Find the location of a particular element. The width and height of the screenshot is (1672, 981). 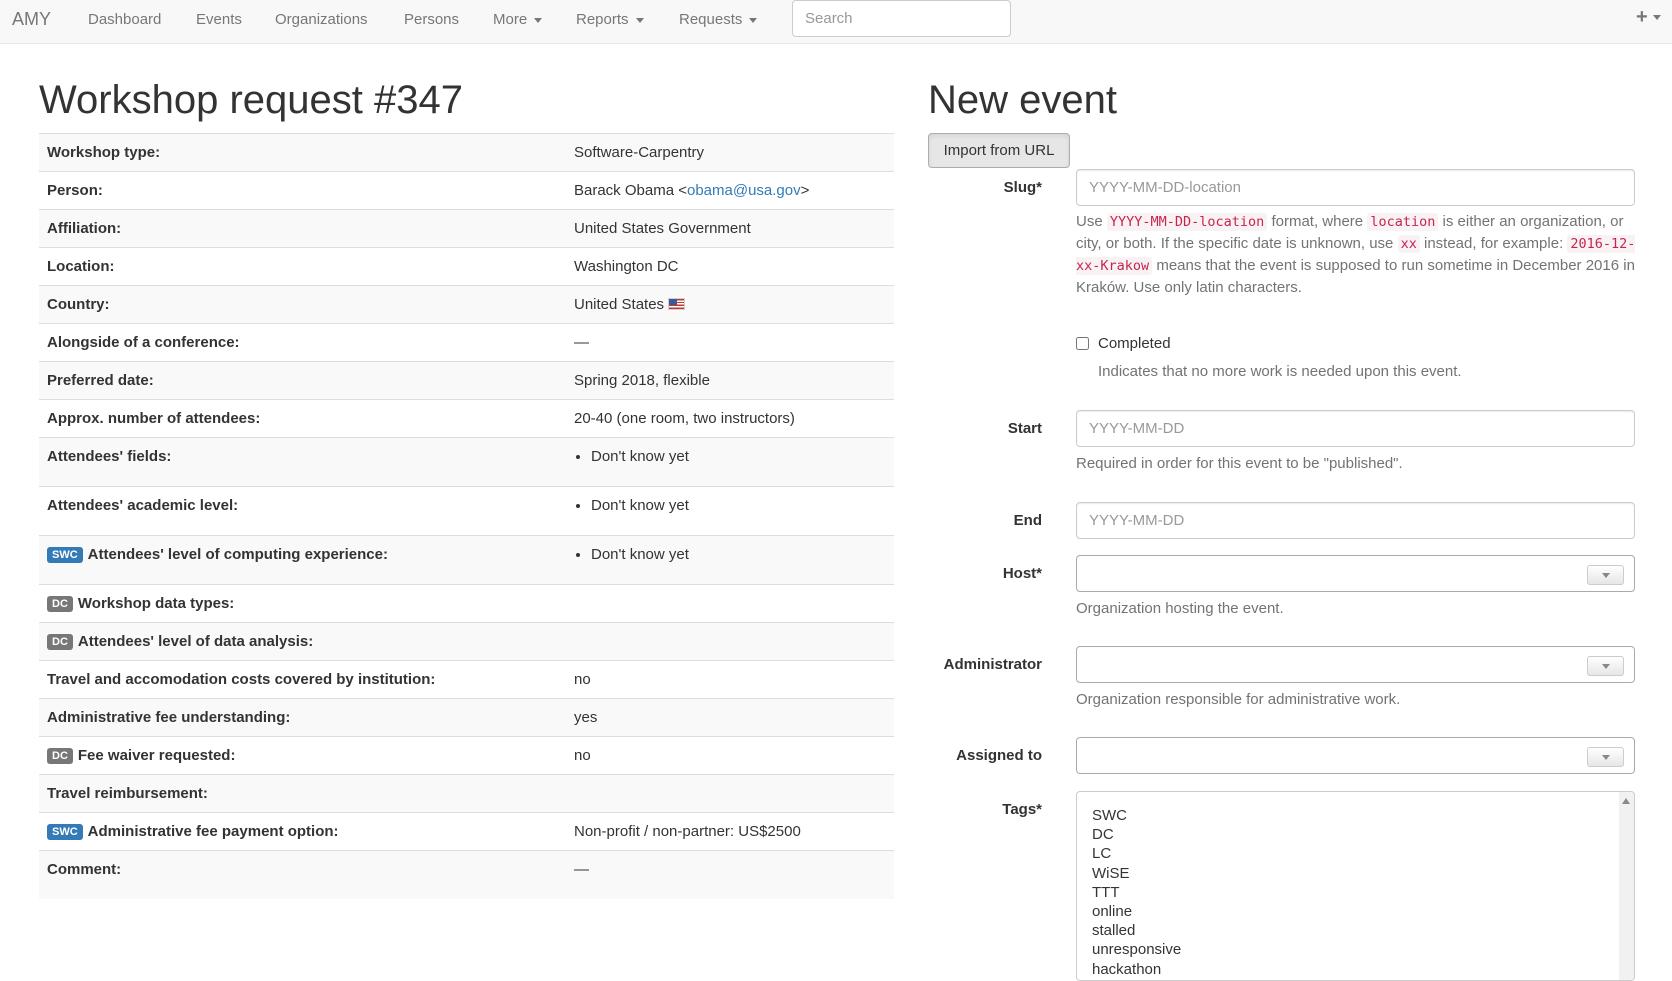

tag-option-unresponsive: unresponsive is located at coordinates (1363, 949).